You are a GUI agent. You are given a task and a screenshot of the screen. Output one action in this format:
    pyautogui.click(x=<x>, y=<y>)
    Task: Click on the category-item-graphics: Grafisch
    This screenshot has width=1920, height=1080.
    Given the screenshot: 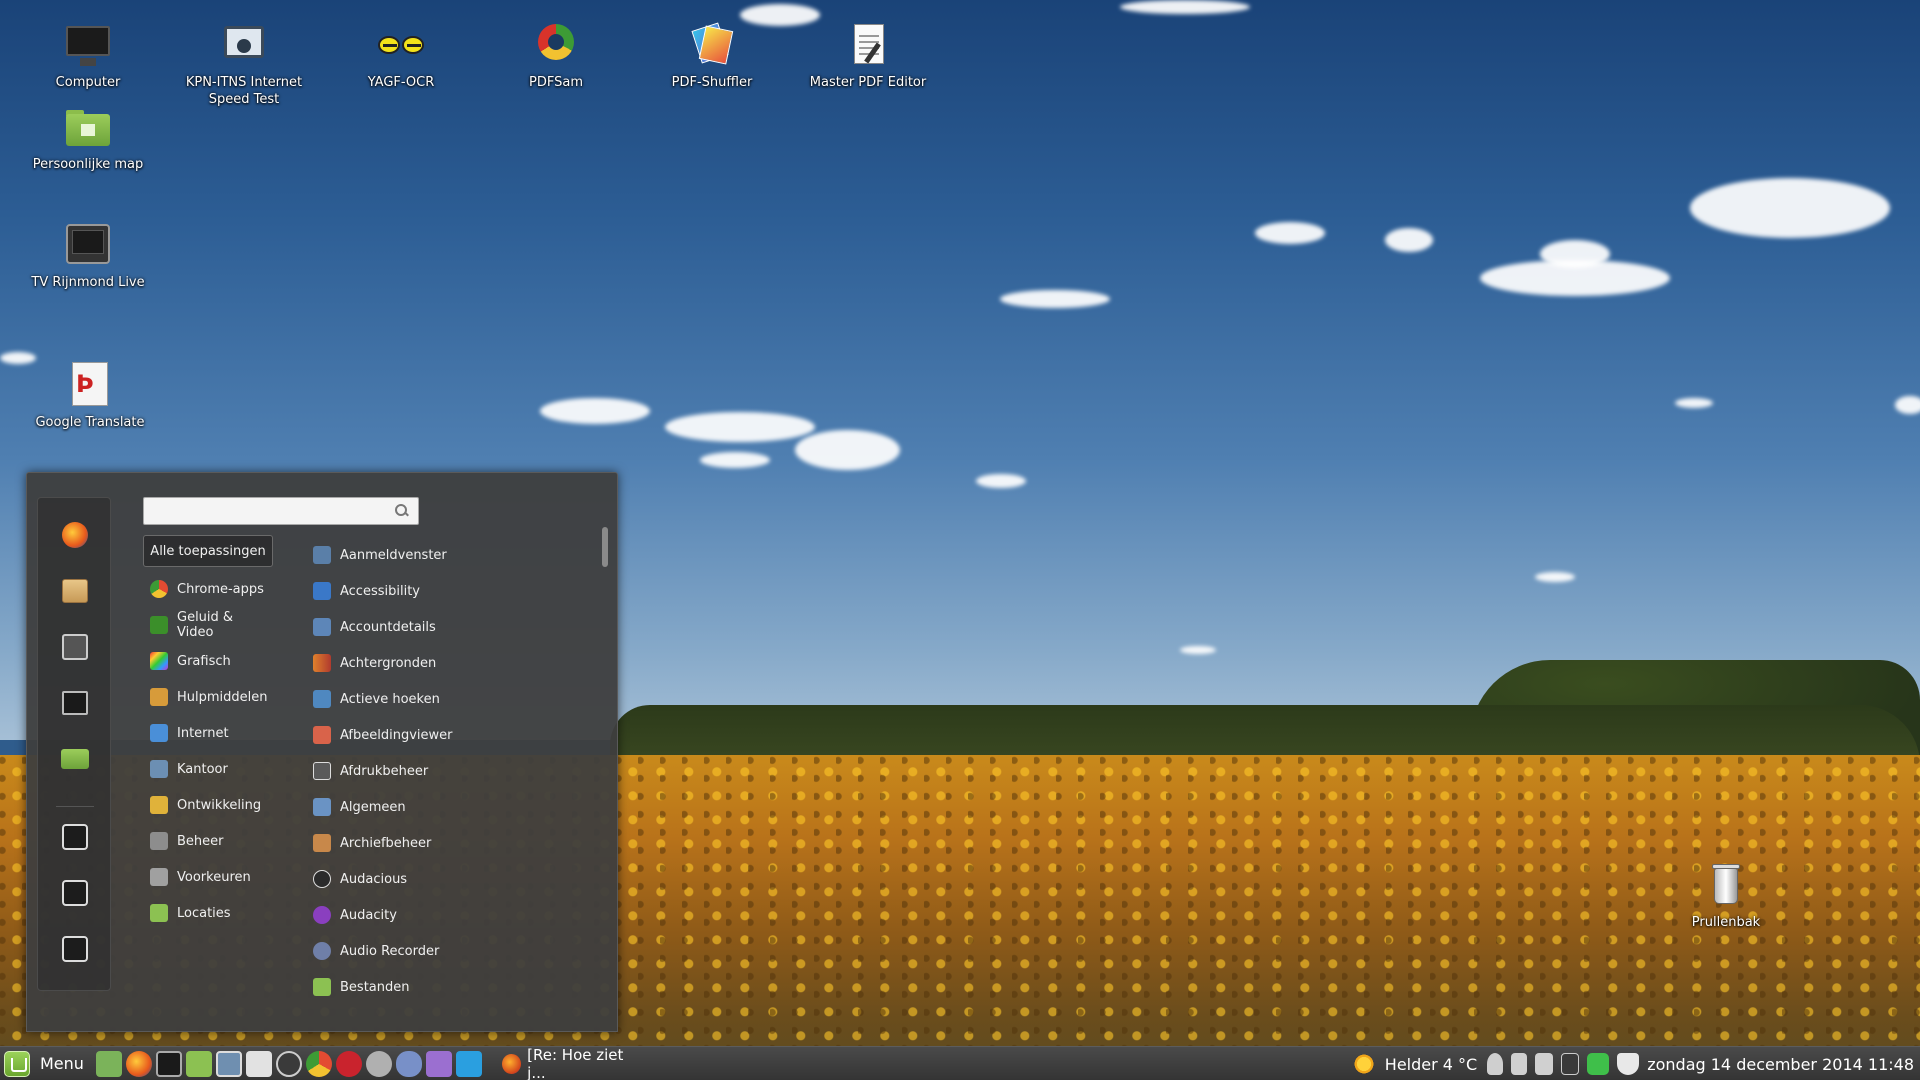 What is the action you would take?
    pyautogui.click(x=208, y=661)
    